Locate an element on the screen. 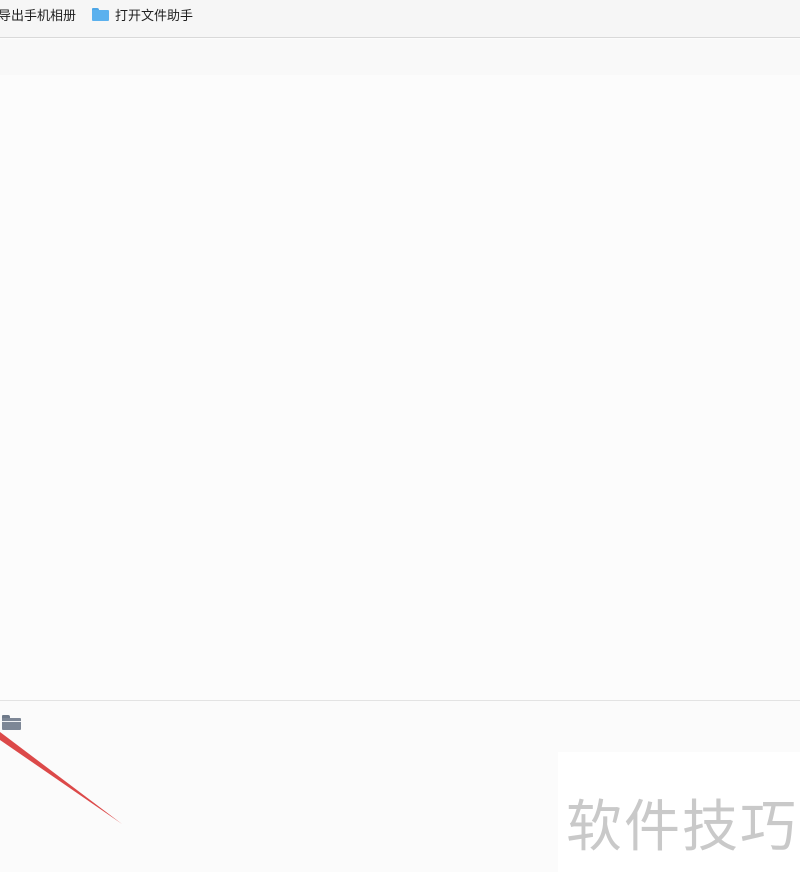 The width and height of the screenshot is (800, 872). export-phone-album-button: 导出手机相册 is located at coordinates (38, 14).